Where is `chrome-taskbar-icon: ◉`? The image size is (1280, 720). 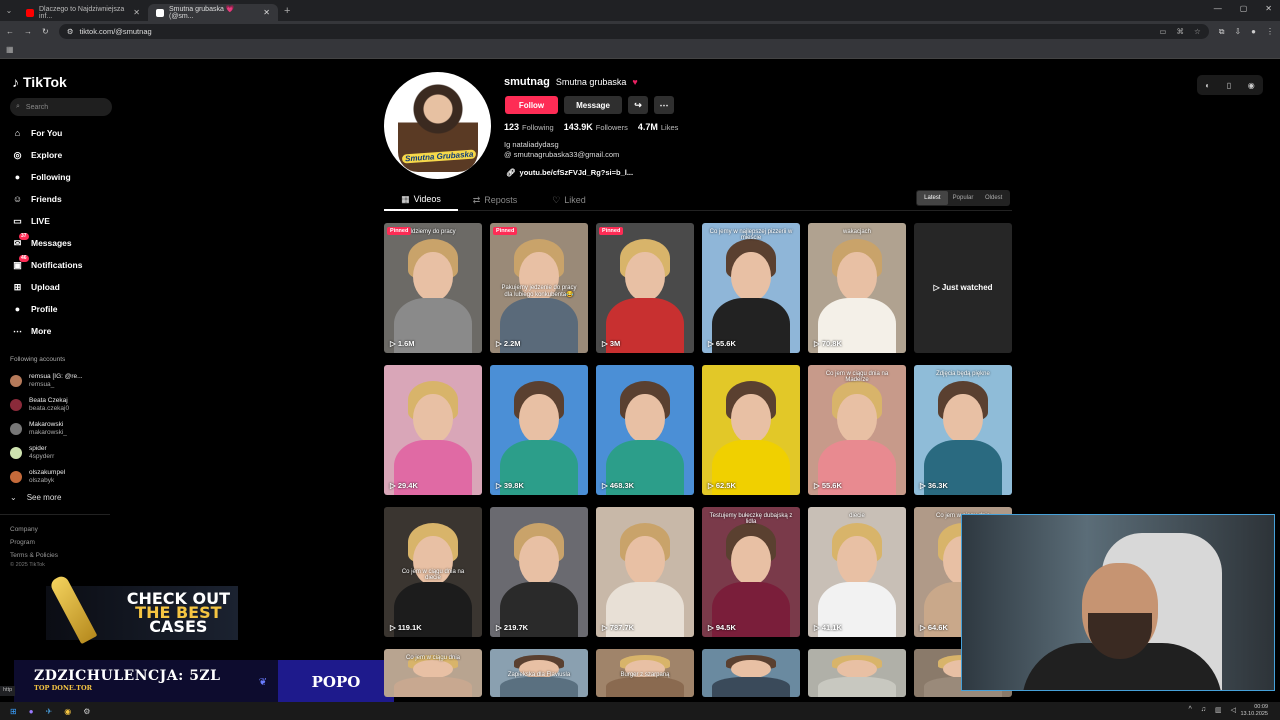
chrome-taskbar-icon: ◉ is located at coordinates (67, 711).